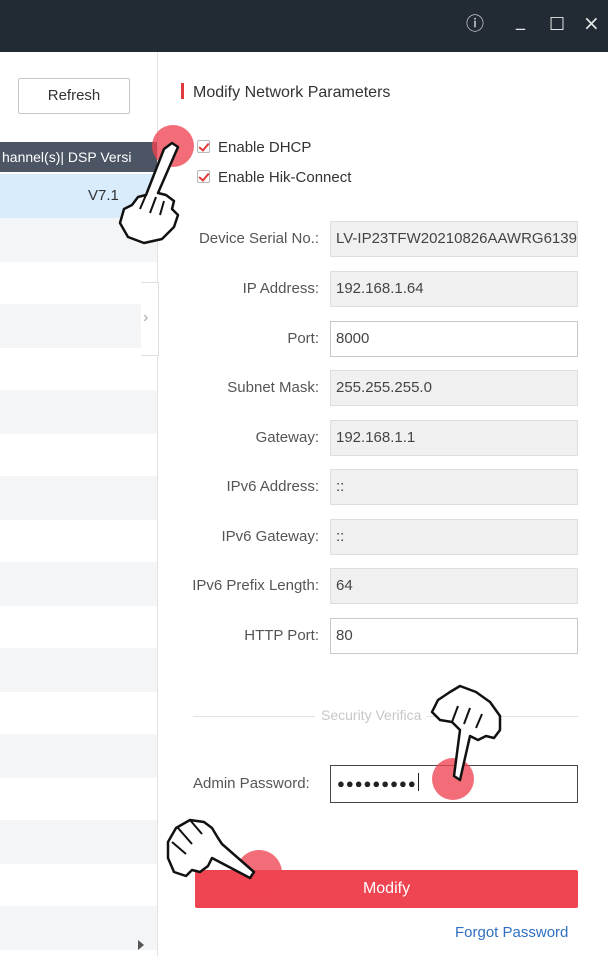  What do you see at coordinates (74, 96) in the screenshot?
I see `refresh-button: Refresh` at bounding box center [74, 96].